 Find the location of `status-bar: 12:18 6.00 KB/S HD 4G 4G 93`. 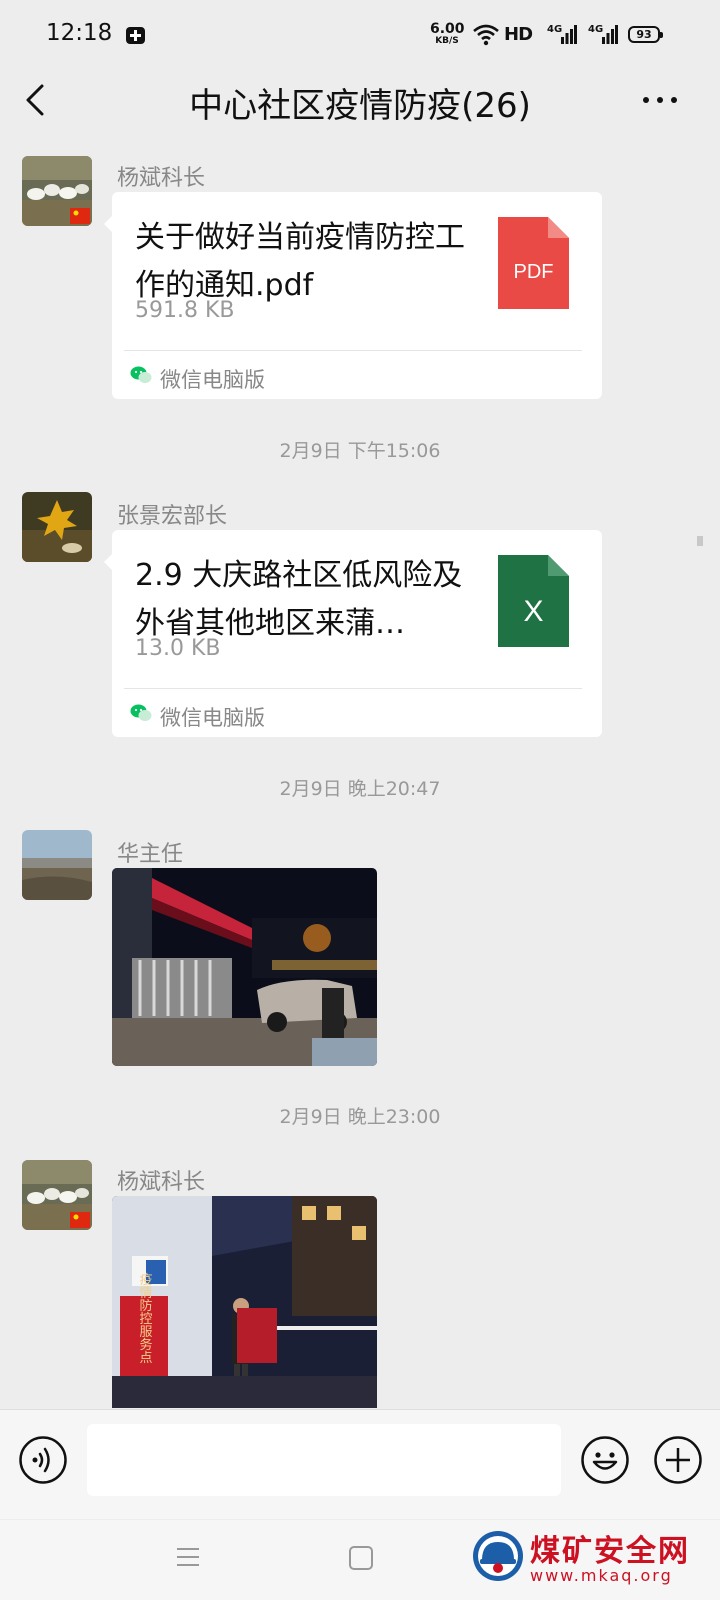

status-bar: 12:18 6.00 KB/S HD 4G 4G 93 is located at coordinates (360, 35).